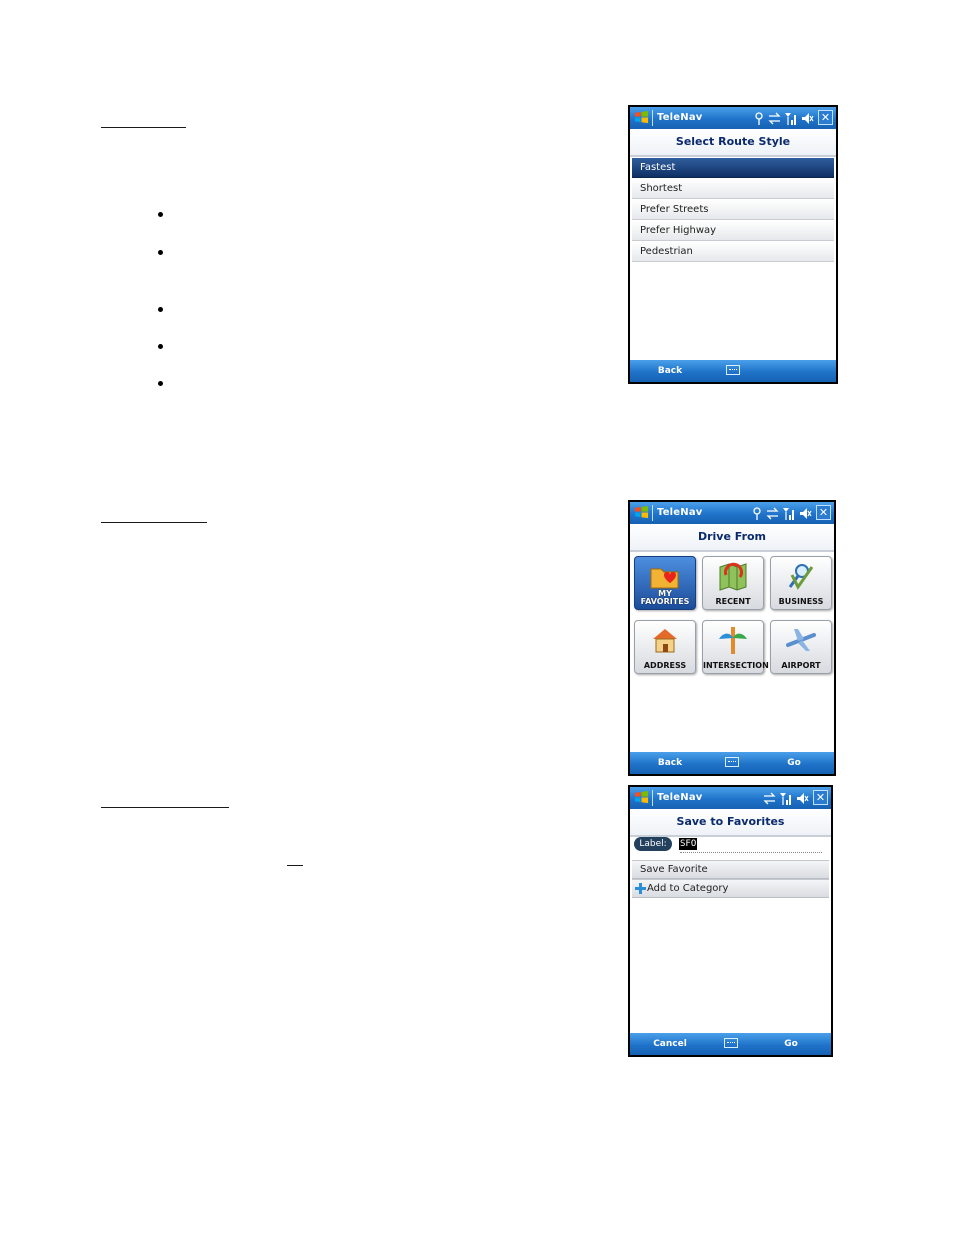 Image resolution: width=954 pixels, height=1235 pixels. I want to click on screen-title: Select Route Style, so click(733, 143).